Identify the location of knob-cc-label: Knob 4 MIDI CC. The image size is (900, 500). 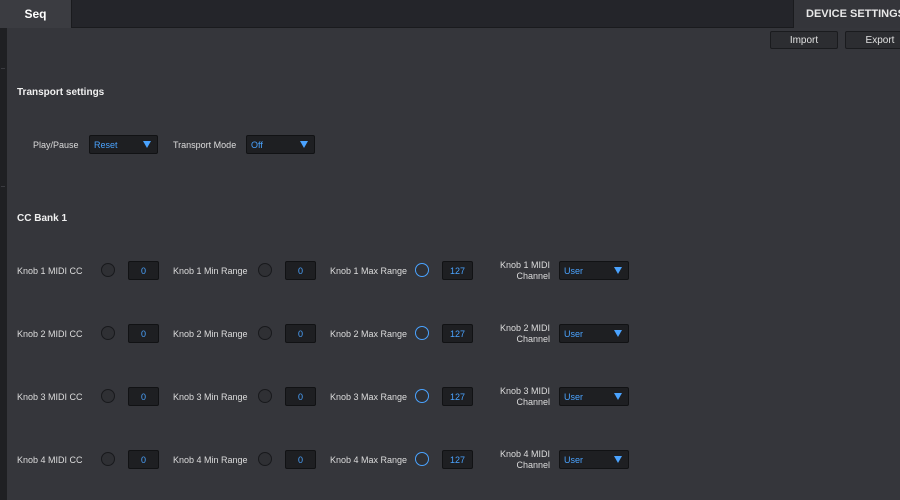
(50, 460).